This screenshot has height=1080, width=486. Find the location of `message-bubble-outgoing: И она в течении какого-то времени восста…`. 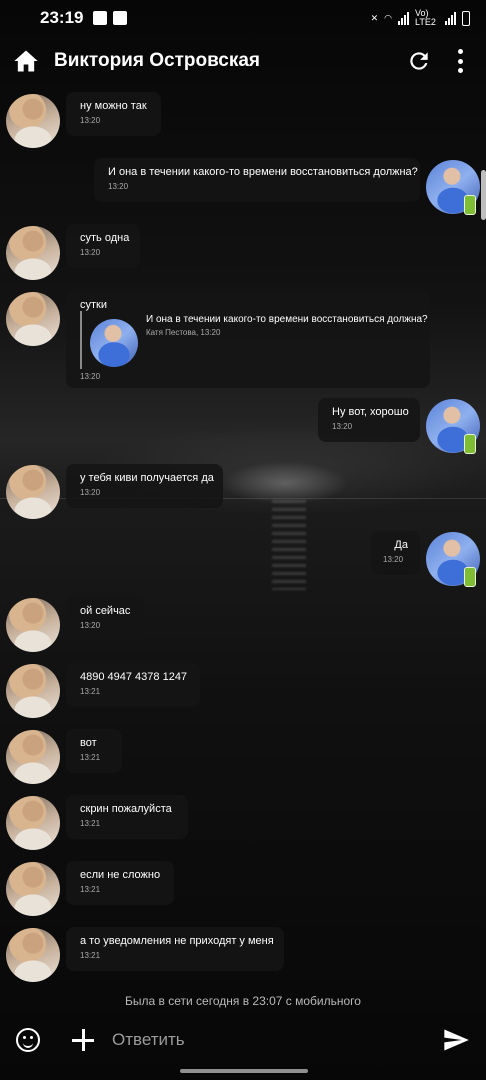

message-bubble-outgoing: И она в течении какого-то времени восста… is located at coordinates (257, 180).